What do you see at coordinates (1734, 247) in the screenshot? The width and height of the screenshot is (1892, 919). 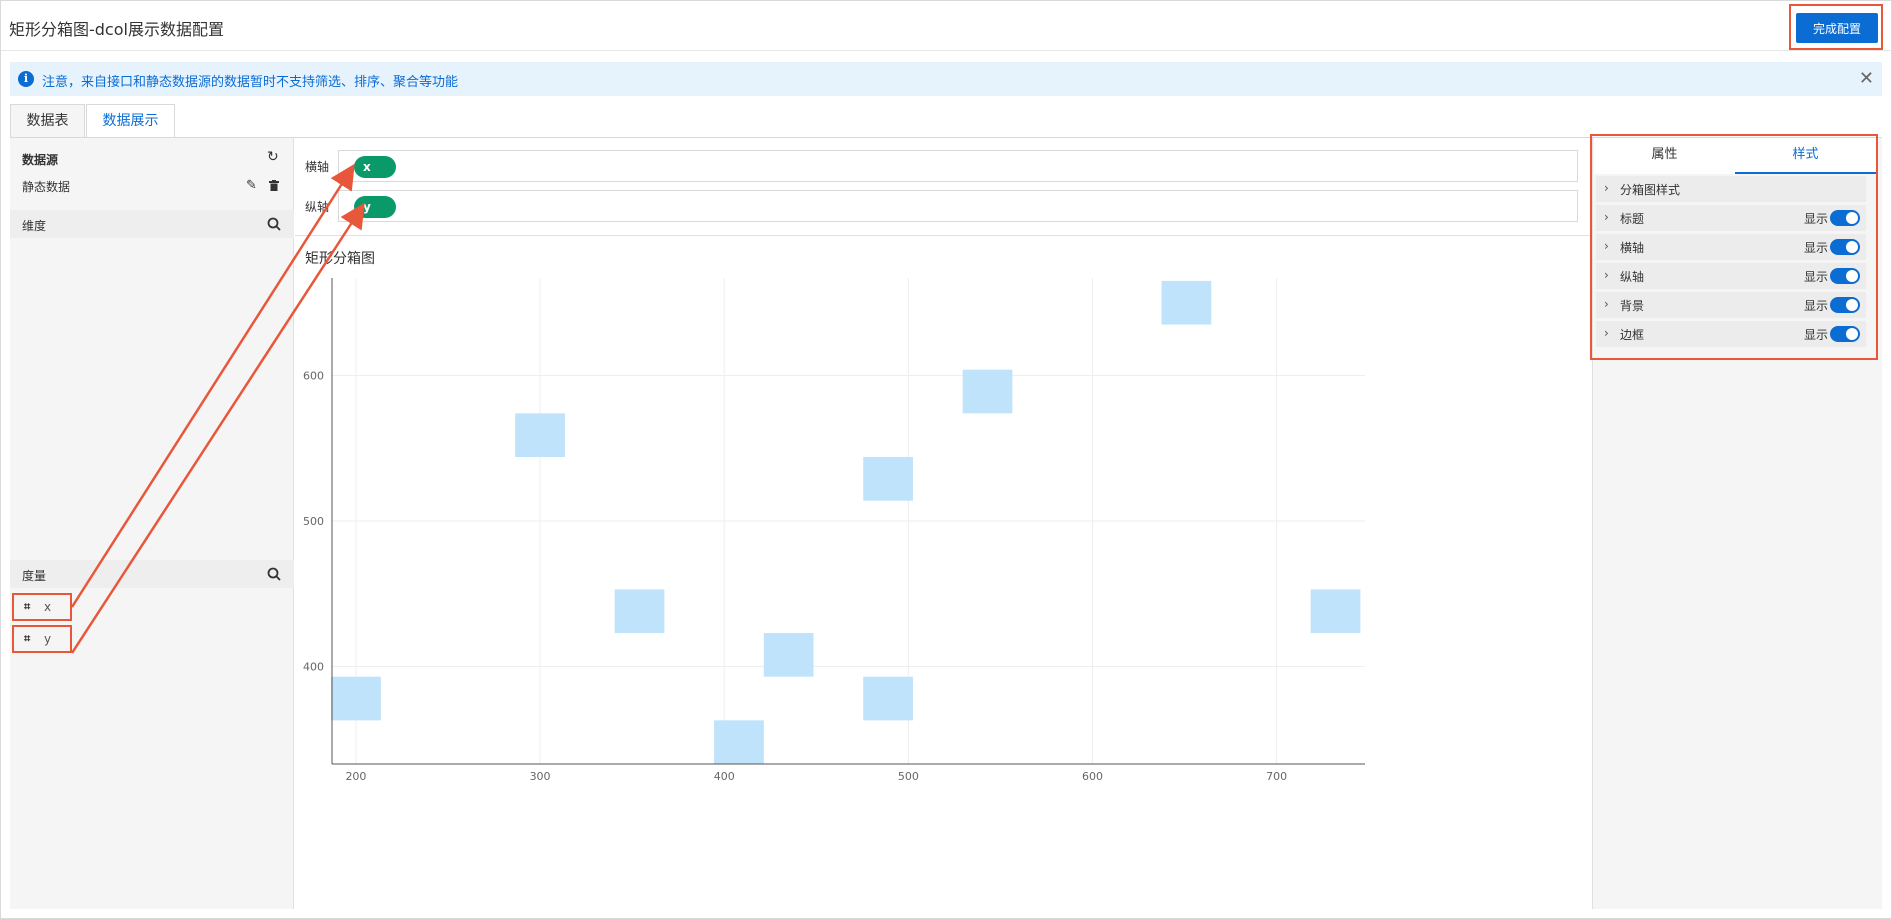 I see `style-panel-highlight` at bounding box center [1734, 247].